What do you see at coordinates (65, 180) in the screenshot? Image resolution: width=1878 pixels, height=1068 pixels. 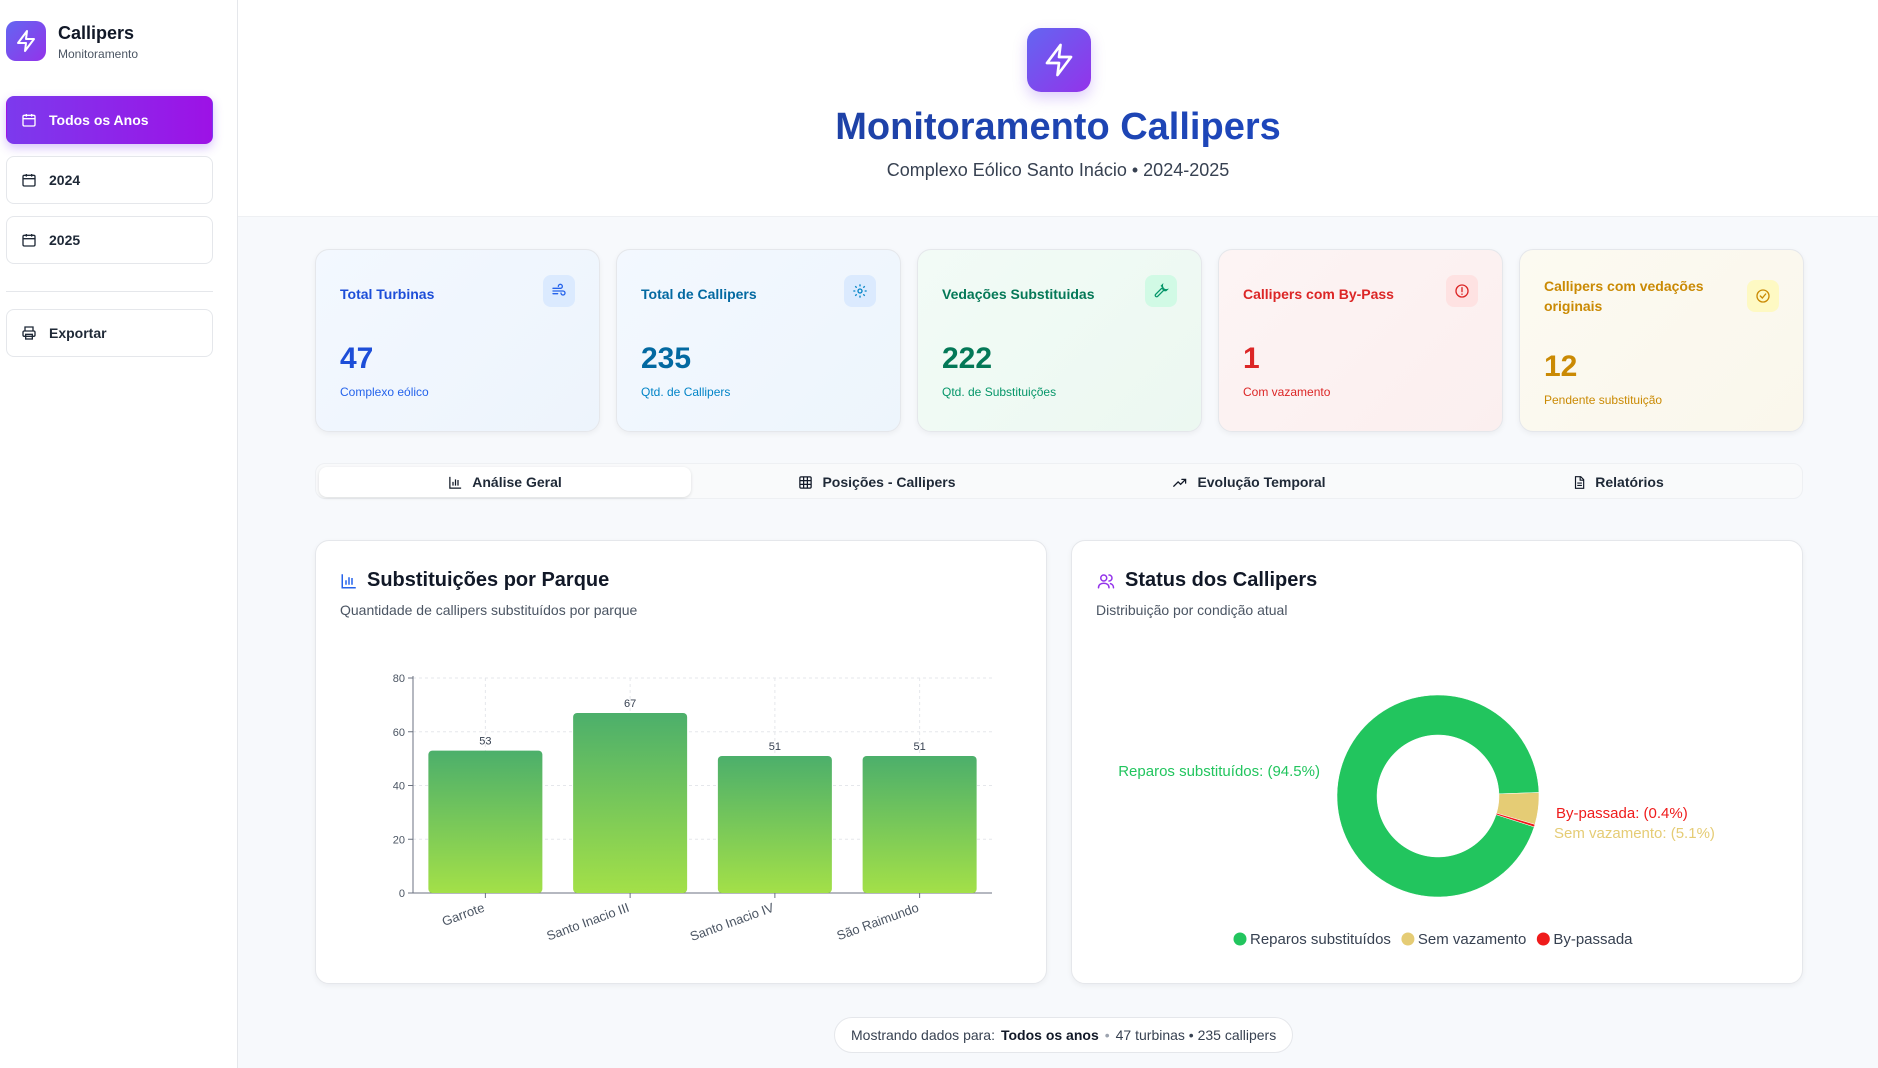 I see `nav-label: 2024` at bounding box center [65, 180].